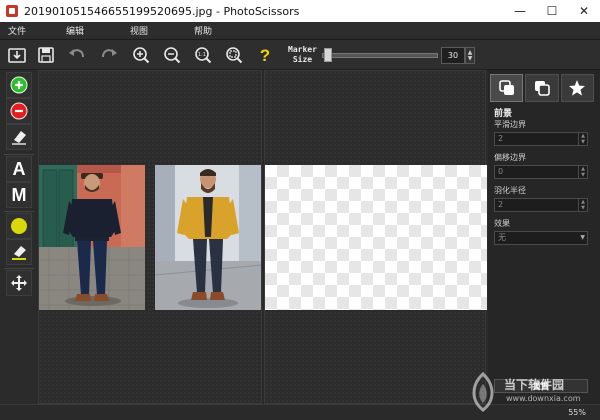 The width and height of the screenshot is (600, 420). Describe the element at coordinates (501, 204) in the screenshot. I see `feather-radius-value: 2` at that location.